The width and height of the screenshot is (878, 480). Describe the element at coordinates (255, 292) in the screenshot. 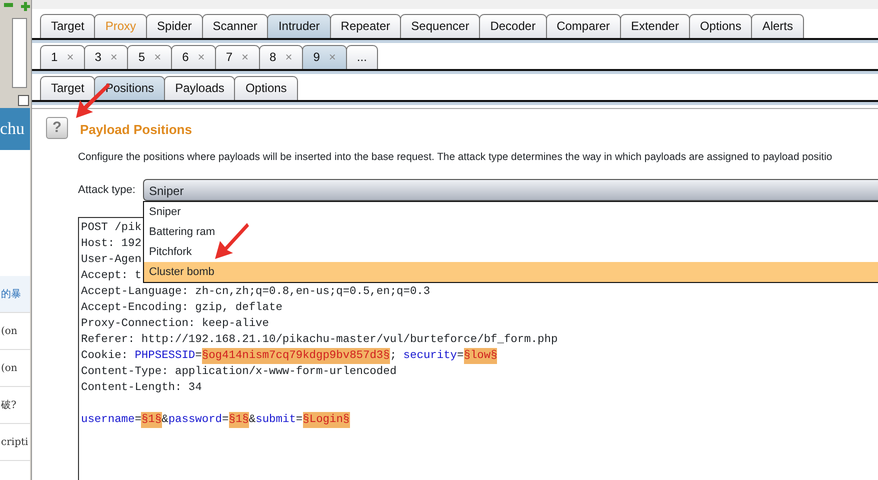

I see `request-text: Accept-Language: zh-cn,zh;q=0.8,en-us;q=0.5,en;q=0.3` at that location.